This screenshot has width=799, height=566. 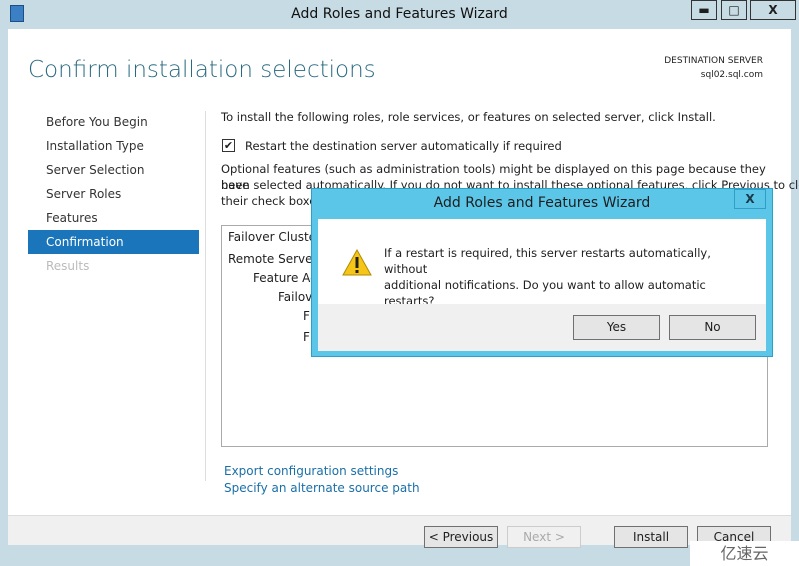 What do you see at coordinates (322, 488) in the screenshot?
I see `alternate-source-link: Specify an alternate source path` at bounding box center [322, 488].